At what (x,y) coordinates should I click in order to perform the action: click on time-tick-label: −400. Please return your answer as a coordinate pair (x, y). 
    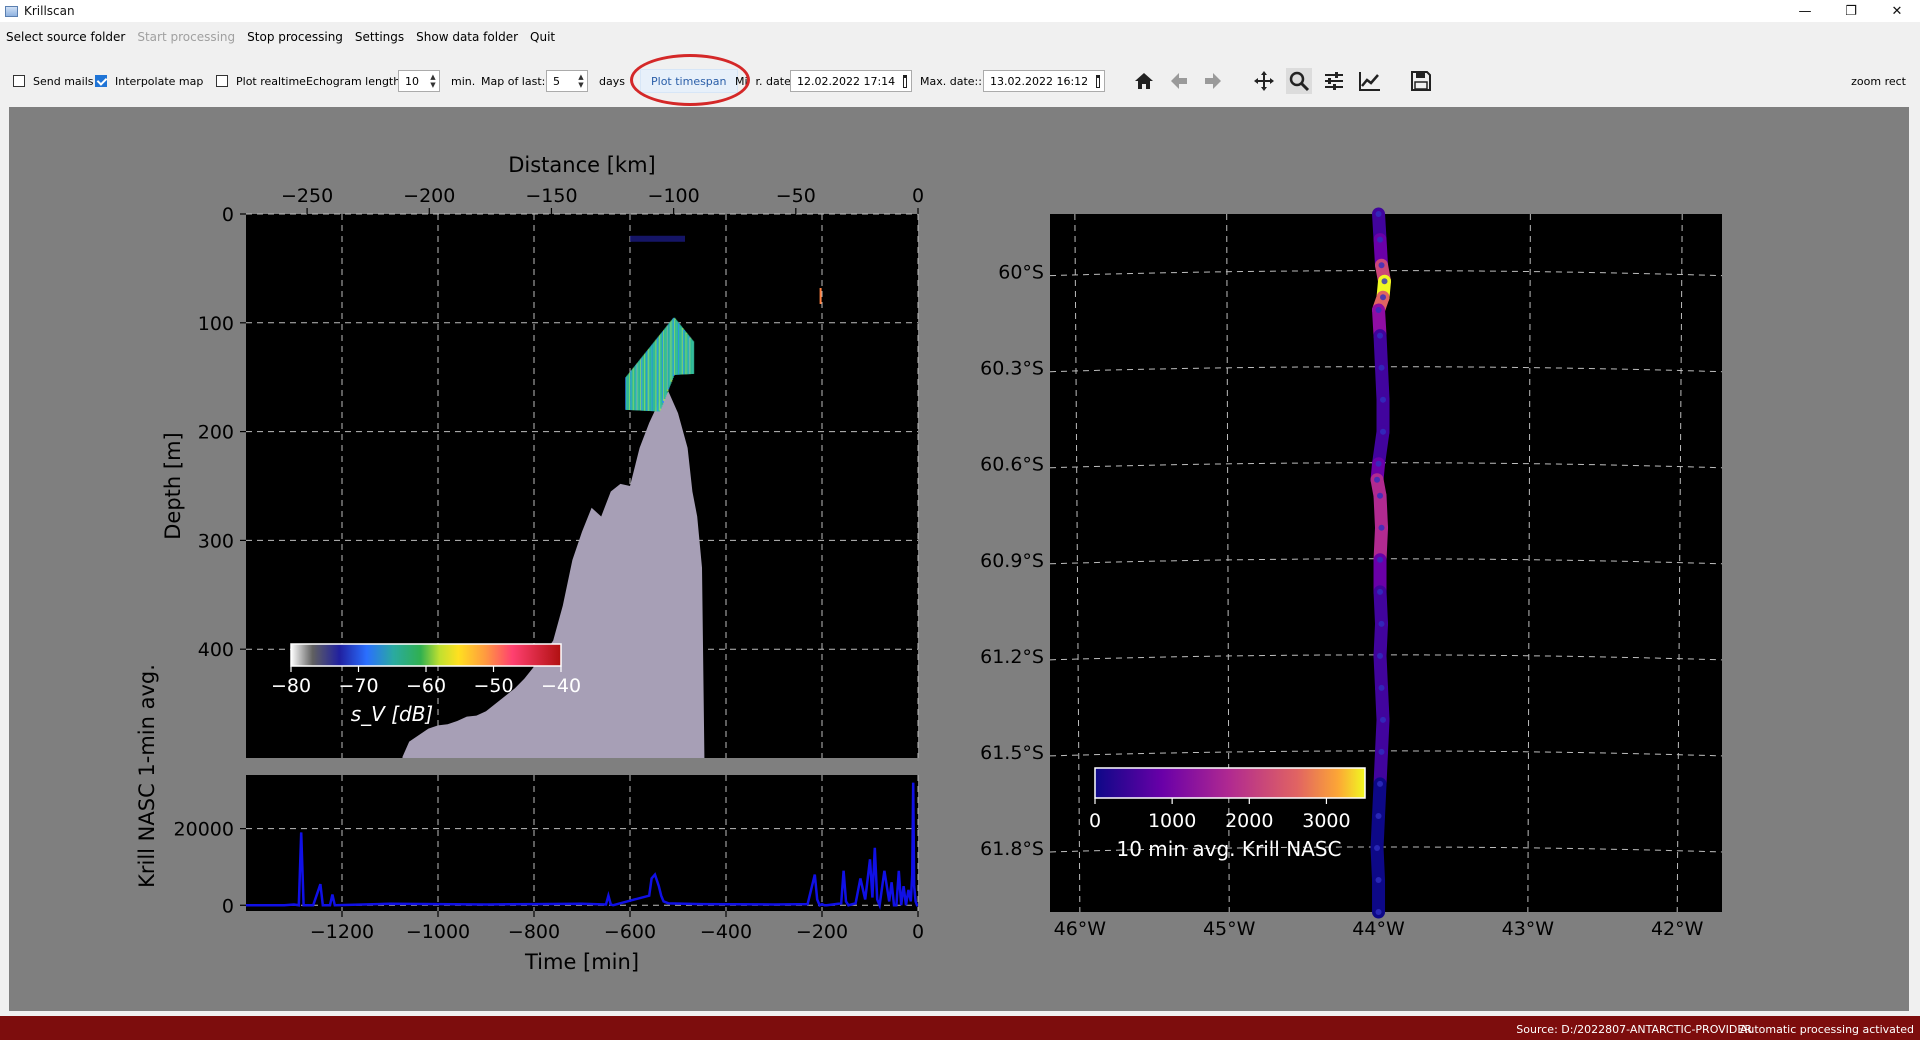
    Looking at the image, I should click on (726, 932).